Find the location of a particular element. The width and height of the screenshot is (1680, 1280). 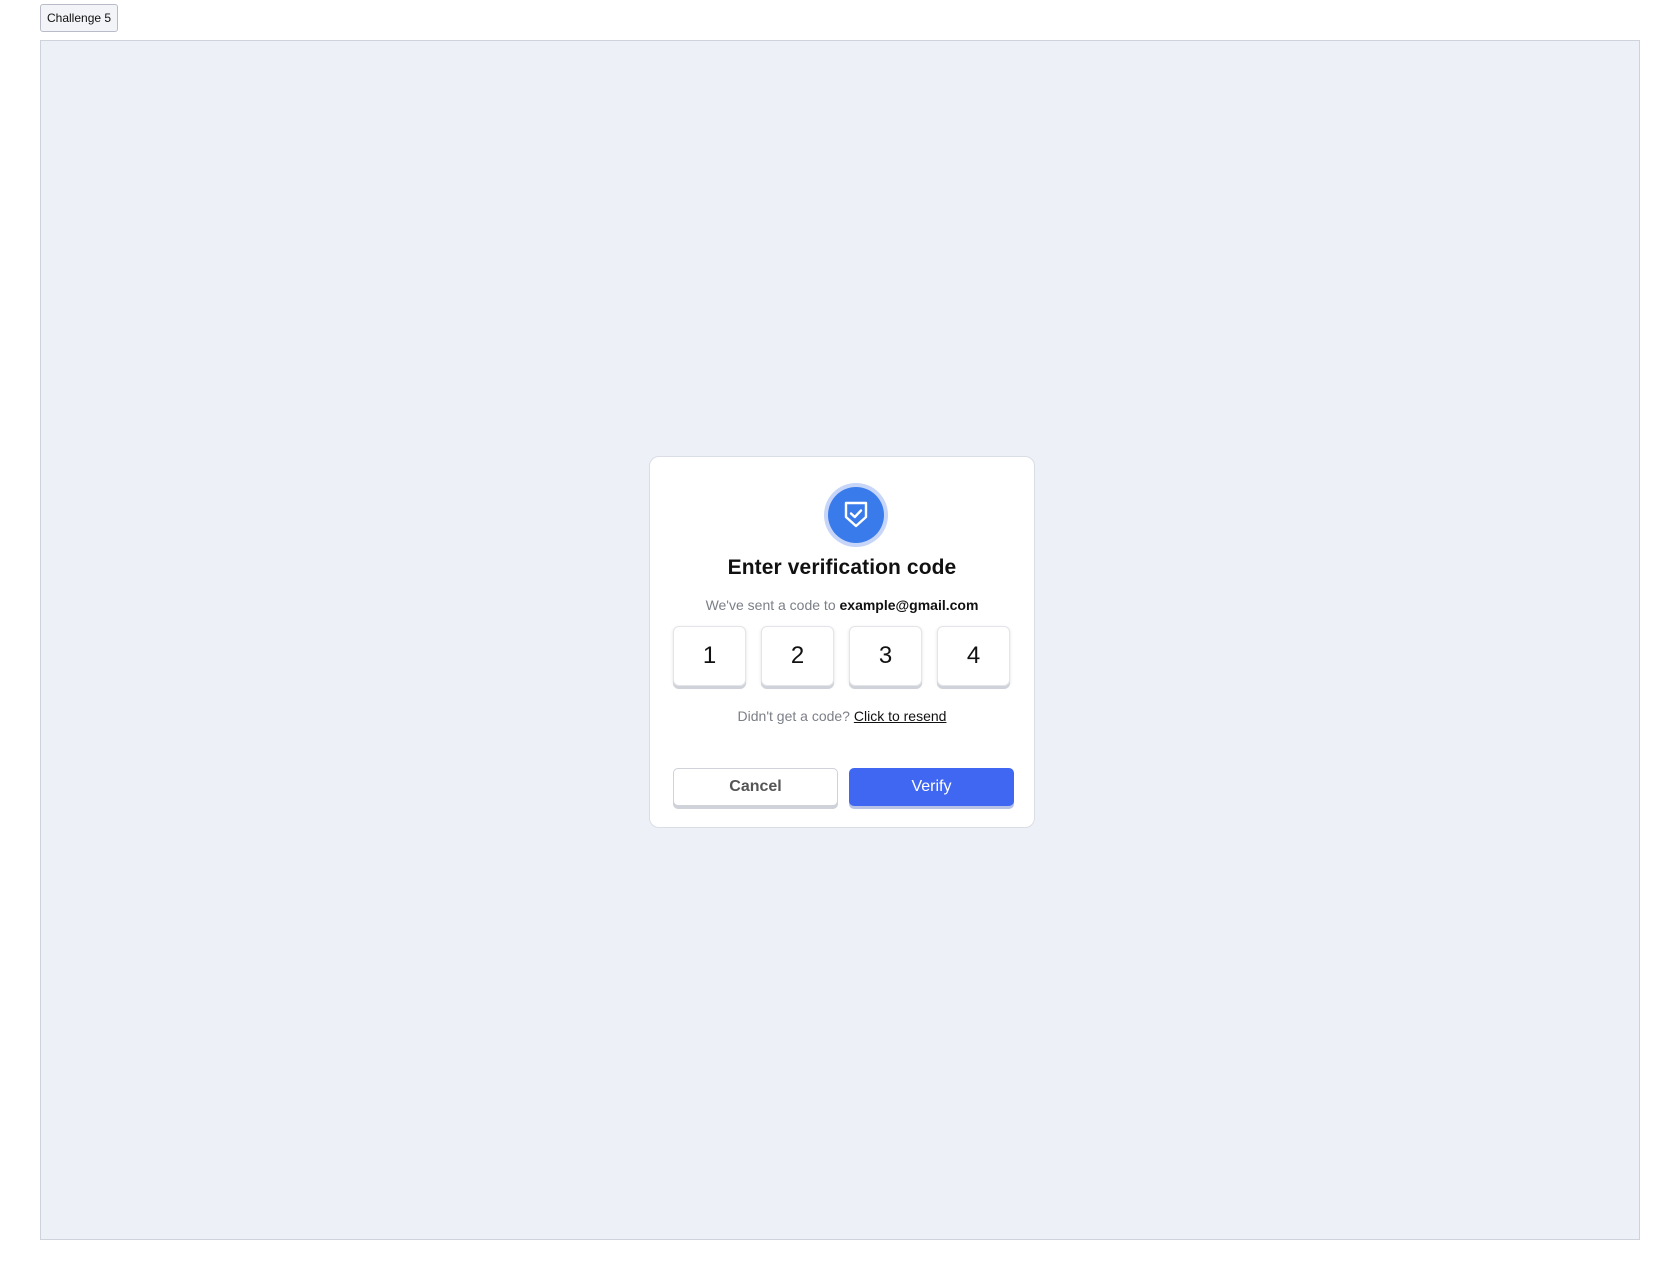

shield-circle is located at coordinates (856, 515).